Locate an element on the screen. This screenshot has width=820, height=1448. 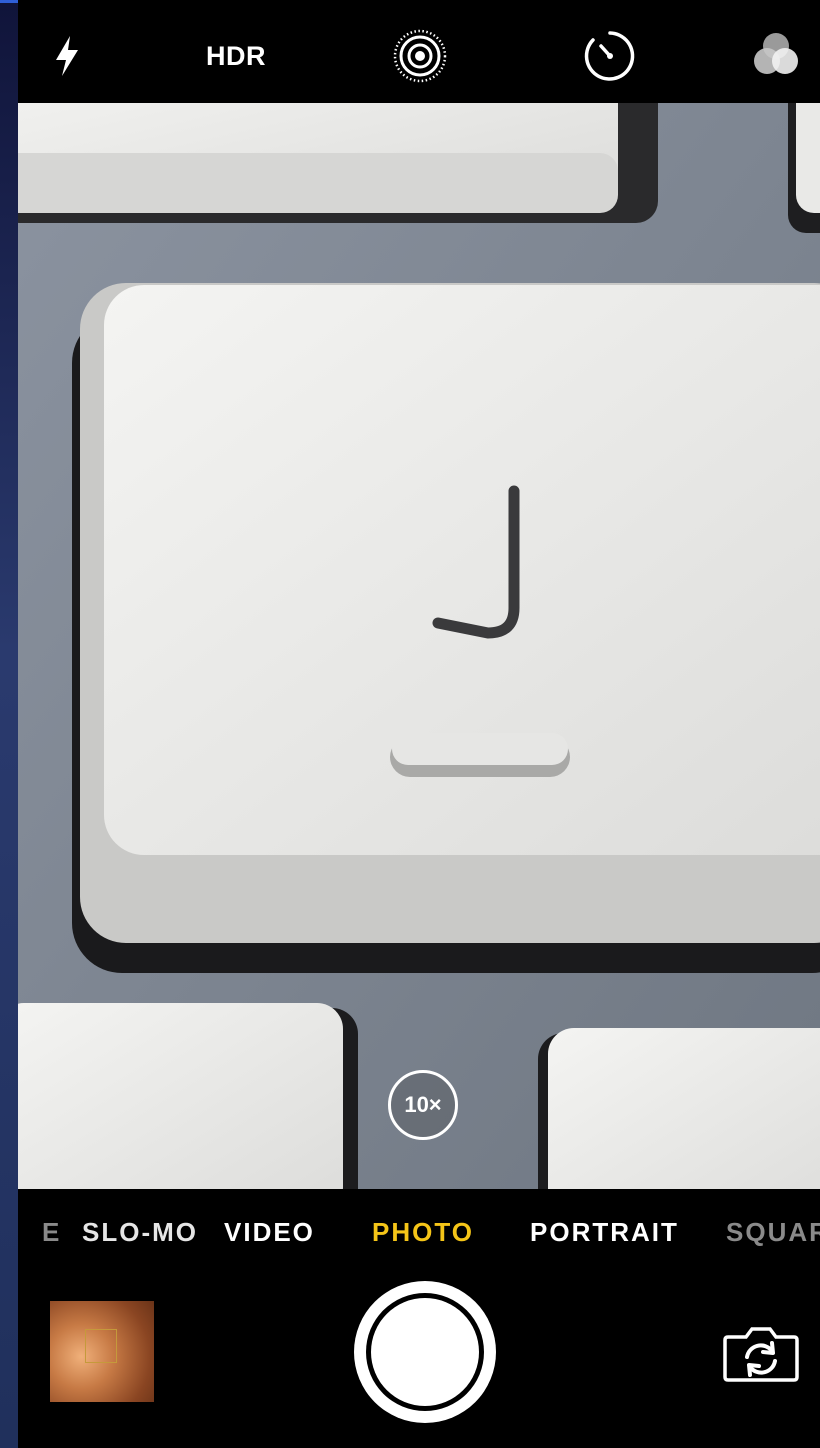
timer-icon is located at coordinates (609, 56).